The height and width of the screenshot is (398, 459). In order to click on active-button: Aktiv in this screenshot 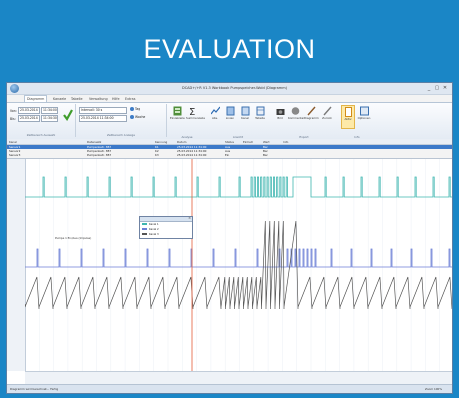, I will do `click(348, 117)`.